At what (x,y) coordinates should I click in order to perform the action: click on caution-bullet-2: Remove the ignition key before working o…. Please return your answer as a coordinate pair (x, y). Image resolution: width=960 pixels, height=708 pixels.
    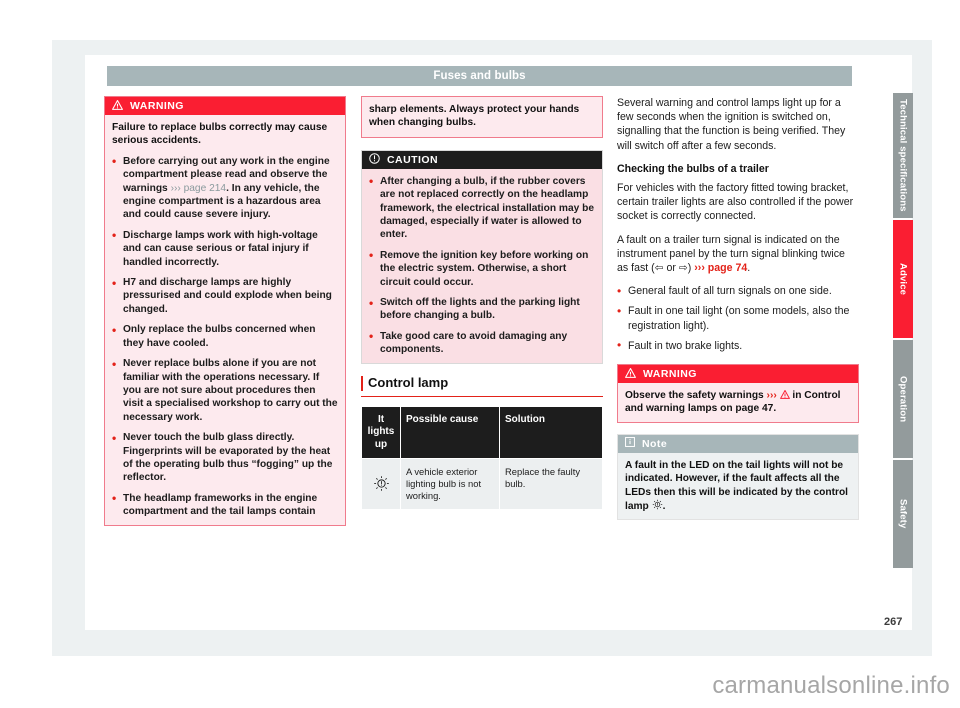
    Looking at the image, I should click on (482, 268).